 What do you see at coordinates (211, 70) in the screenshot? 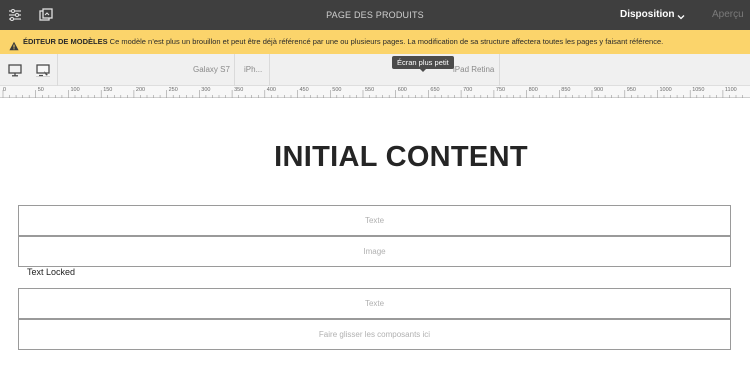
I see `device-galaxy-s7: Galaxy S7` at bounding box center [211, 70].